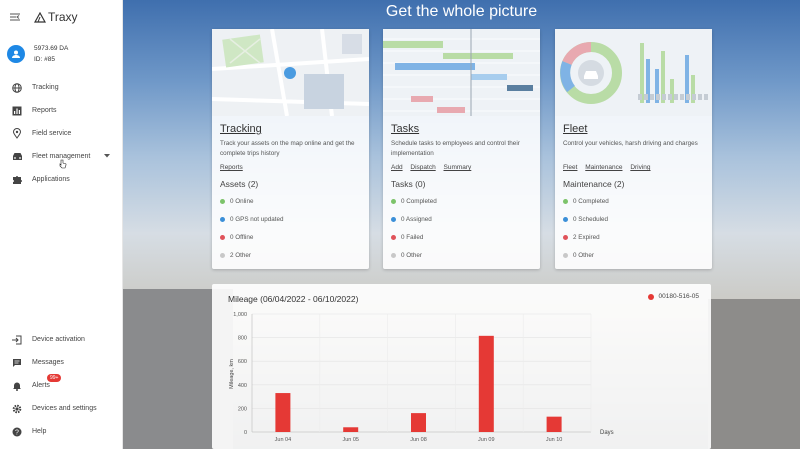  Describe the element at coordinates (61, 339) in the screenshot. I see `nav-item-device-activation: Device activation` at that location.